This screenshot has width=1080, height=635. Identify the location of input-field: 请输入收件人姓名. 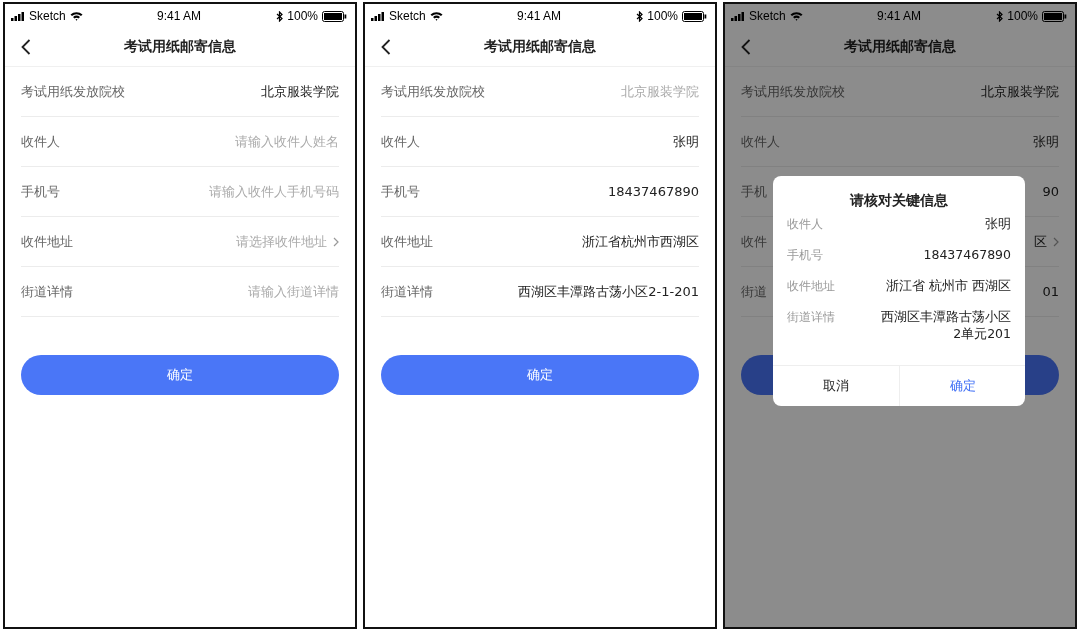
(254, 141).